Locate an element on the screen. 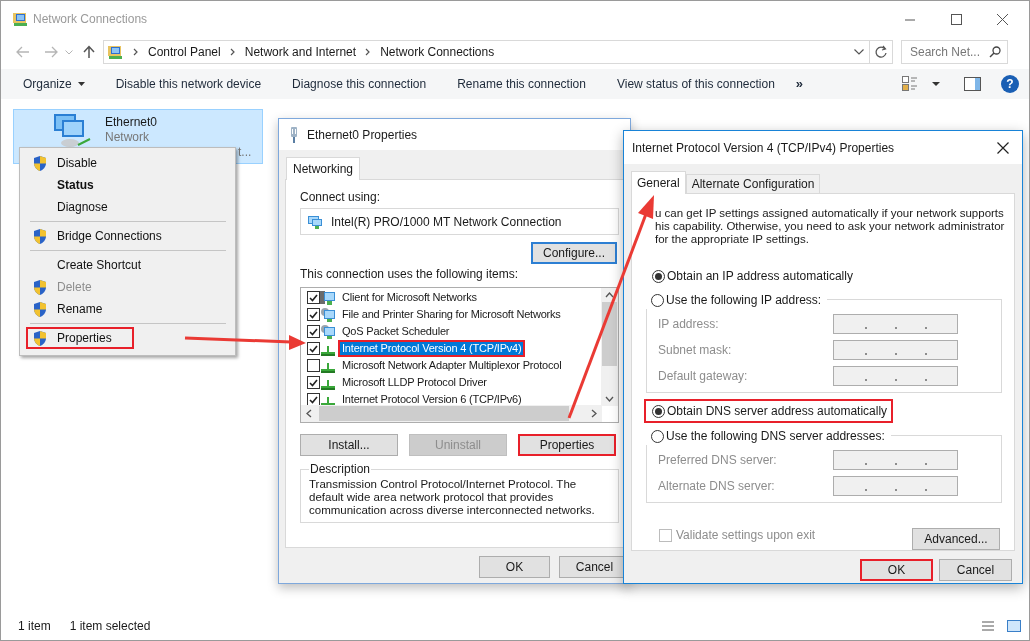 This screenshot has width=1030, height=641. more-commands-button: » is located at coordinates (799, 84).